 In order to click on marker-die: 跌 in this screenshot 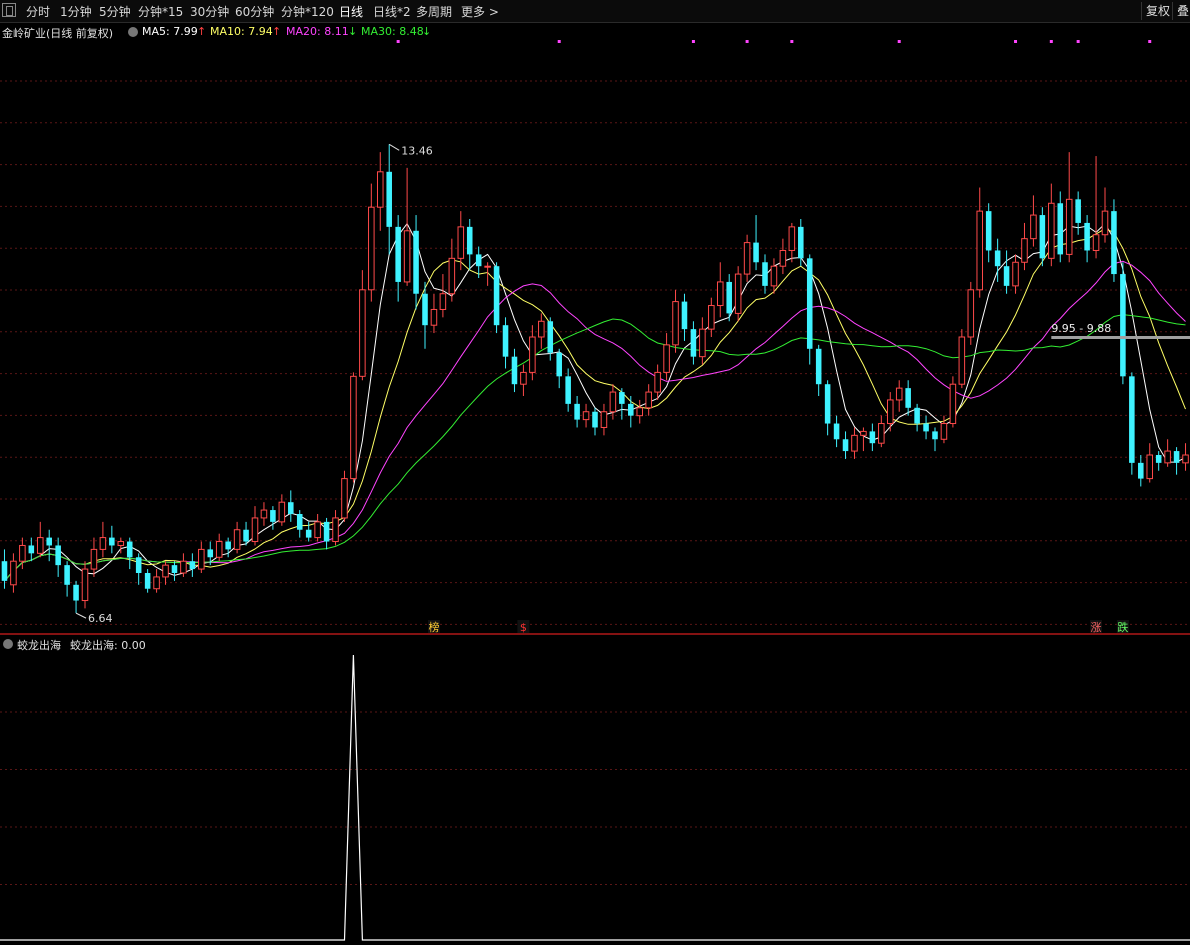, I will do `click(1122, 627)`.